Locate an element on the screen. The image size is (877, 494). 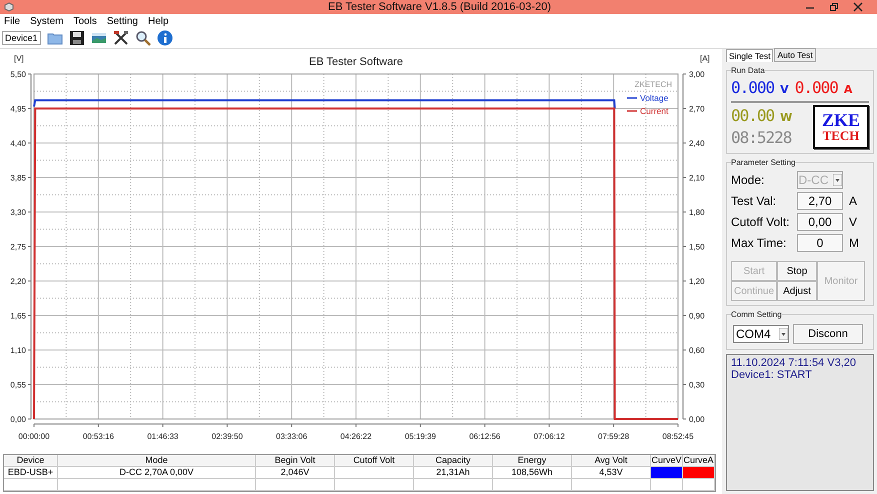
log-line: Device1: START is located at coordinates (772, 375).